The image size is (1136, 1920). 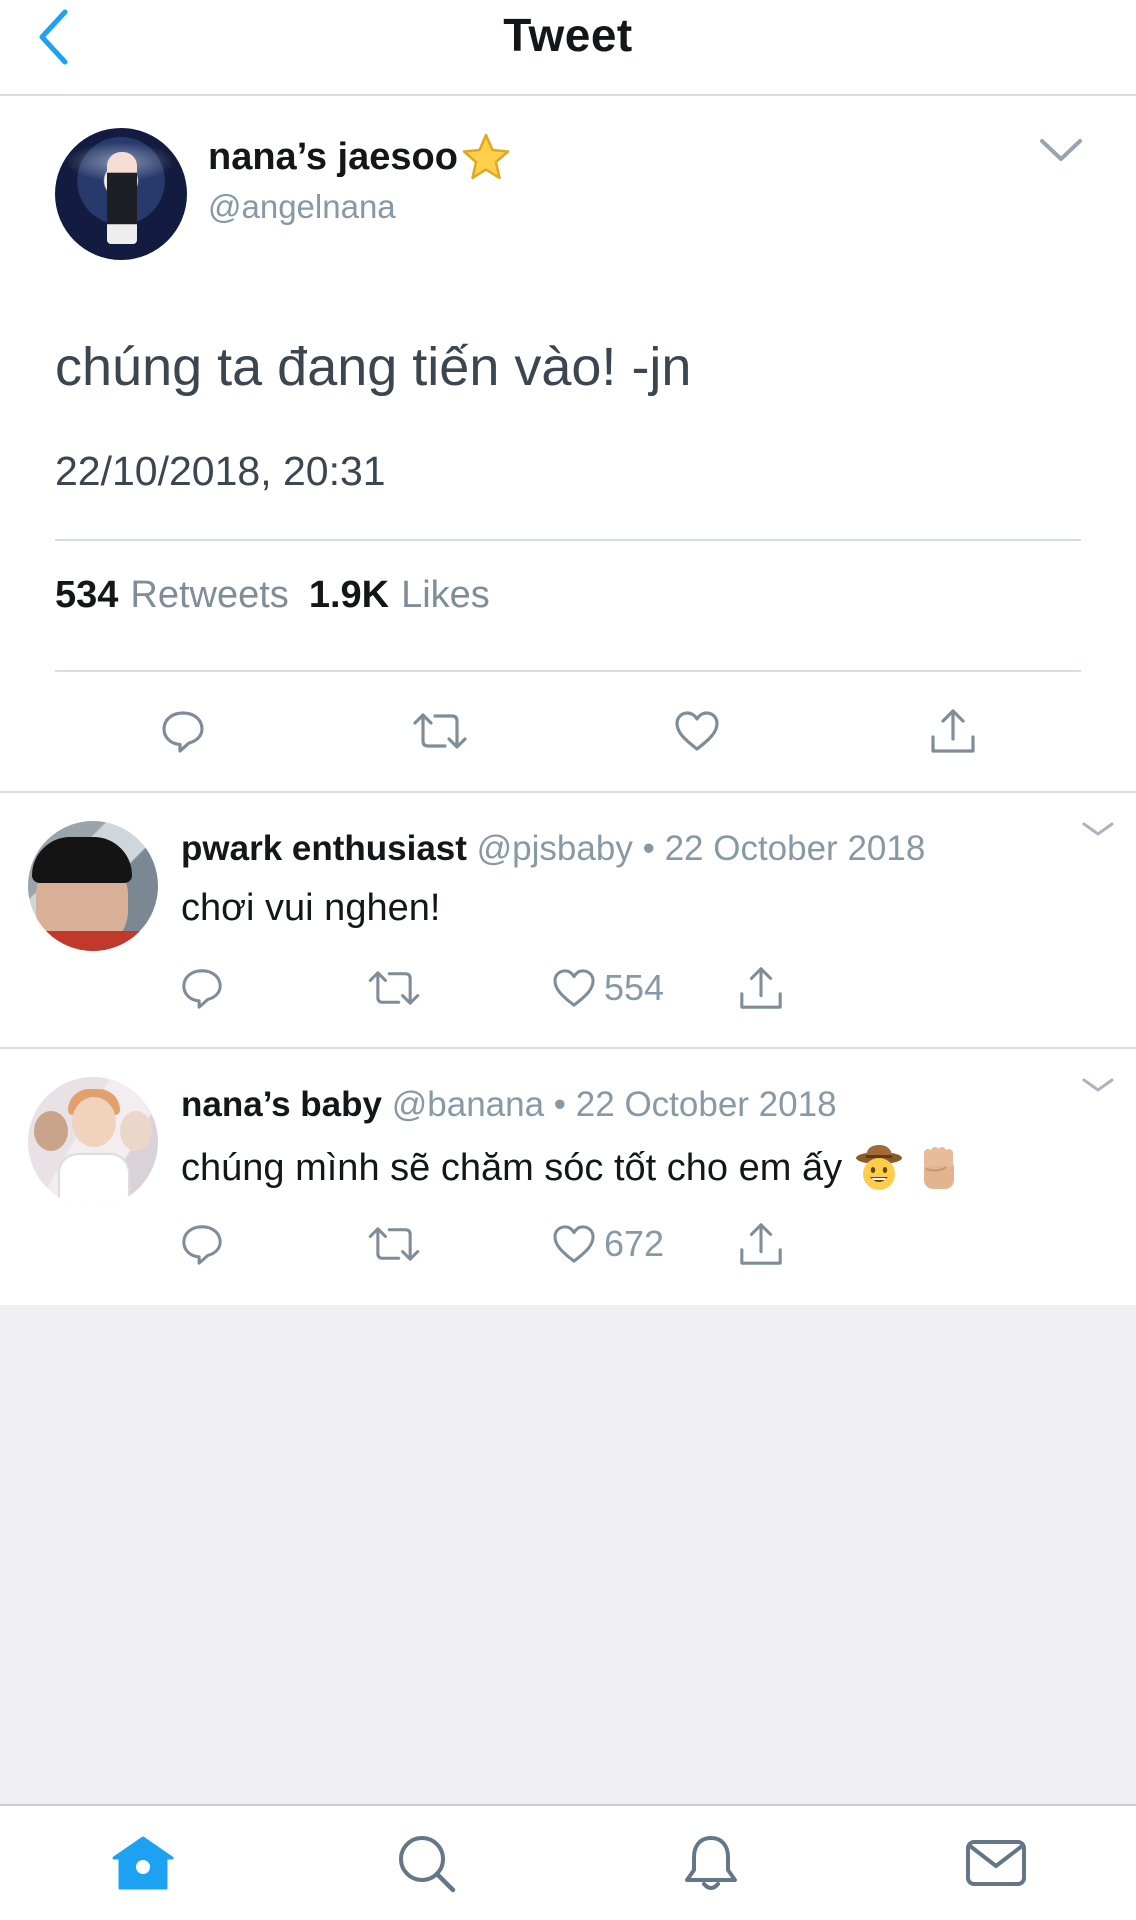 What do you see at coordinates (281, 1104) in the screenshot?
I see `reply-author-name: nana’s baby` at bounding box center [281, 1104].